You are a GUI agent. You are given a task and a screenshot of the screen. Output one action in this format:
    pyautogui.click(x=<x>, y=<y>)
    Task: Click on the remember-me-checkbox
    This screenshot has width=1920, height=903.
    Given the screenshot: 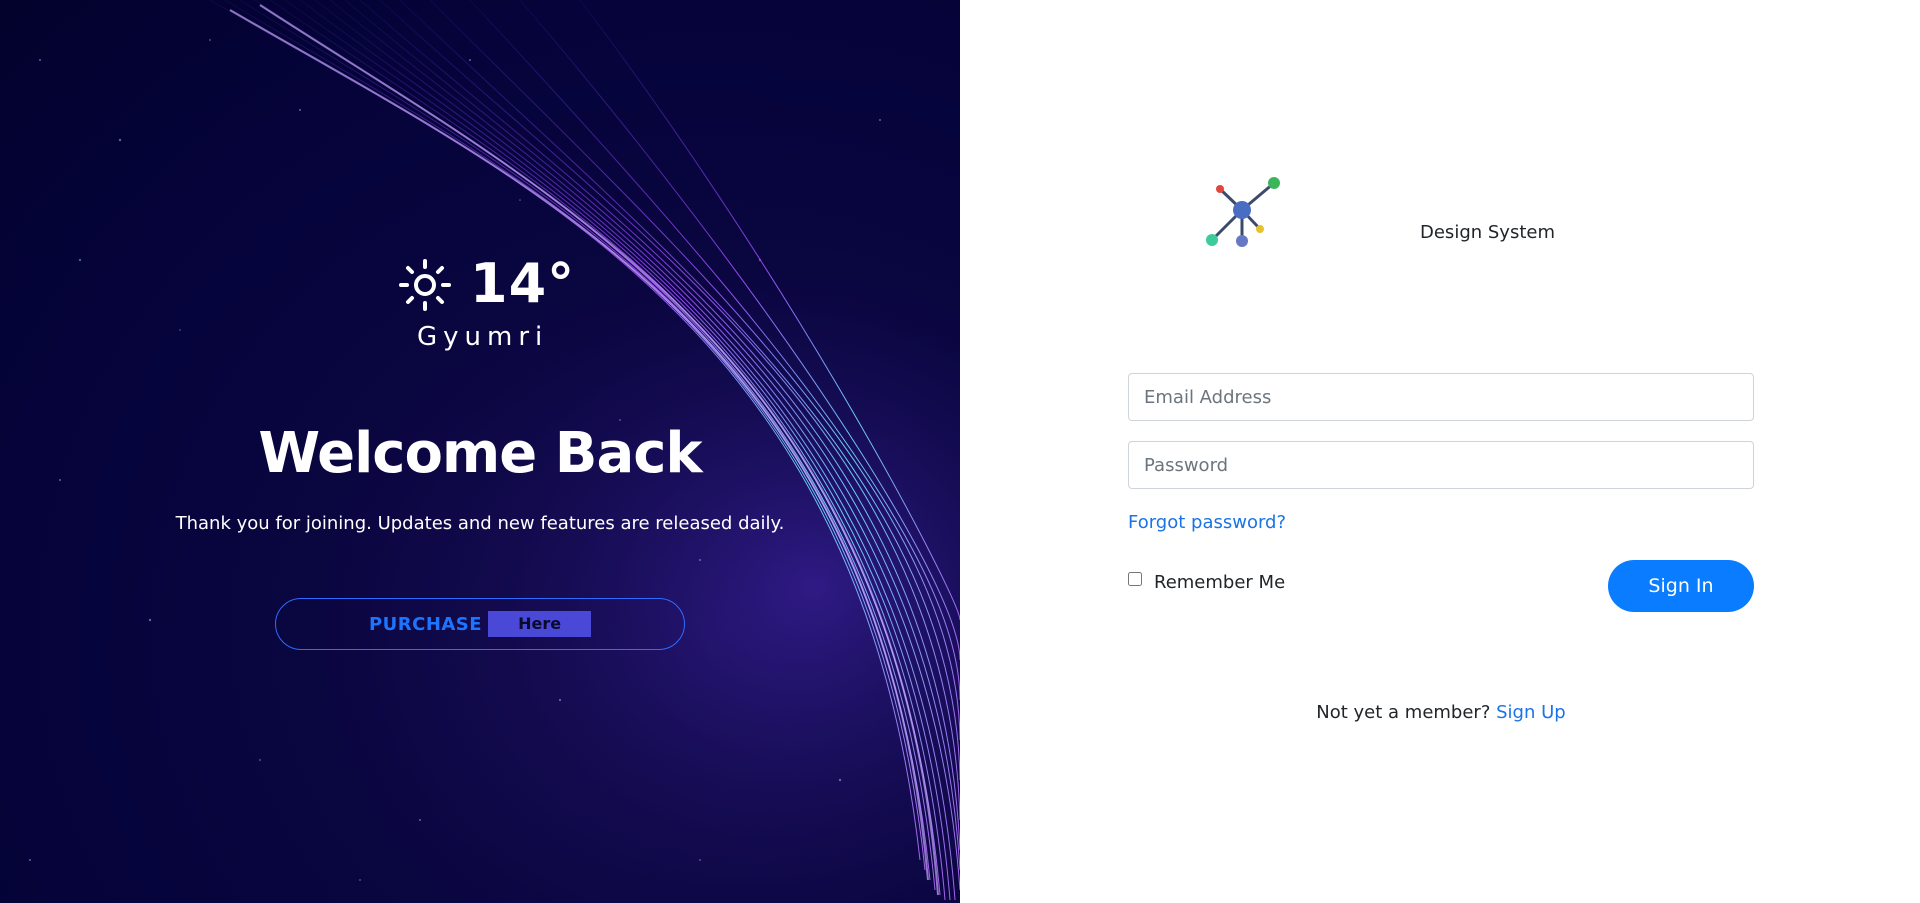 What is the action you would take?
    pyautogui.click(x=1135, y=578)
    